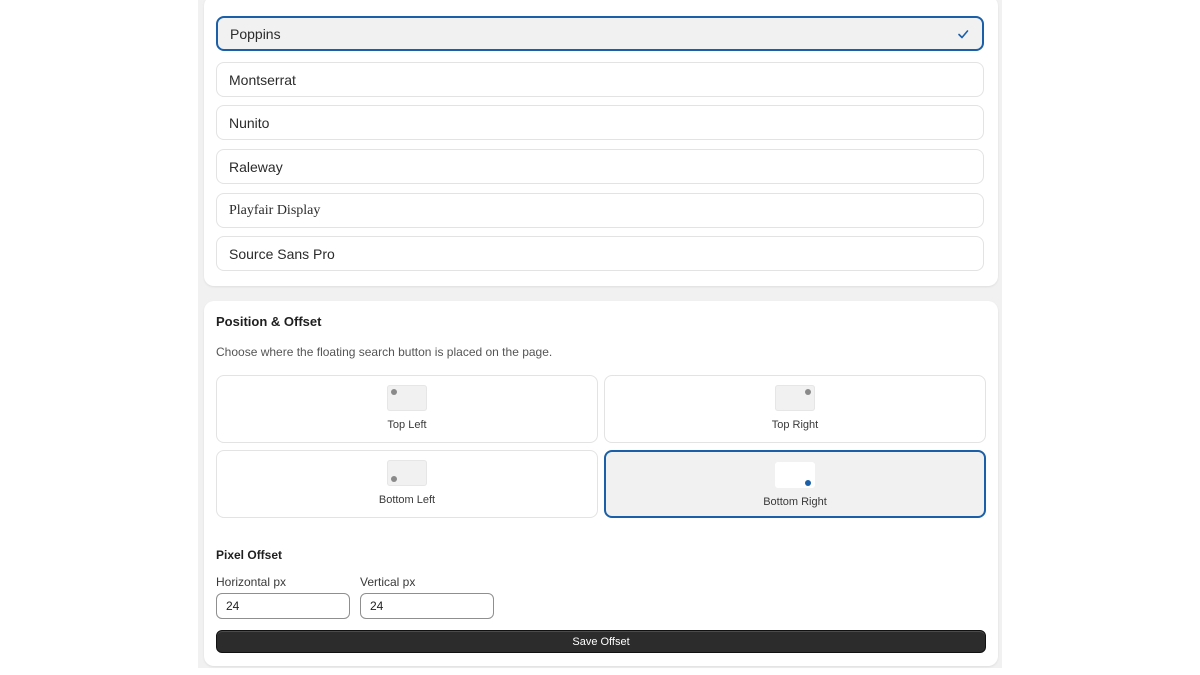  What do you see at coordinates (388, 582) in the screenshot?
I see `vertical-offset-label: Vertical px` at bounding box center [388, 582].